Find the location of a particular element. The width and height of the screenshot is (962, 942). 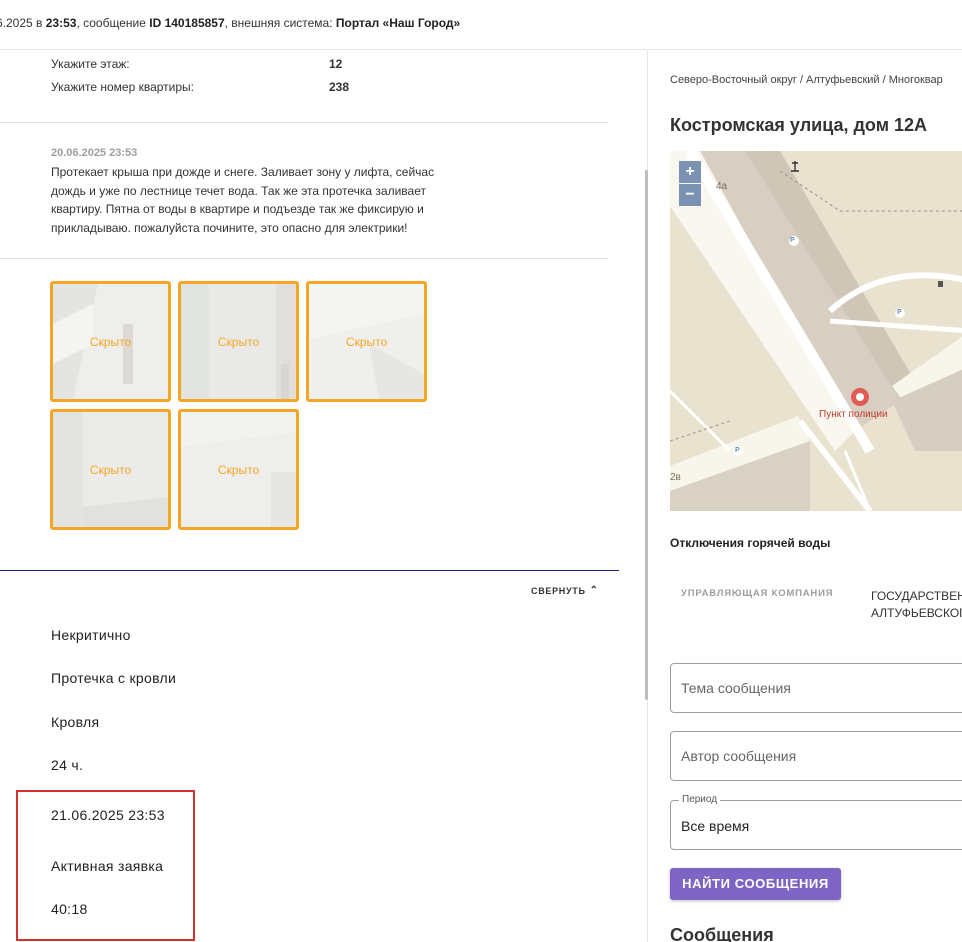

author-field is located at coordinates (816, 756).